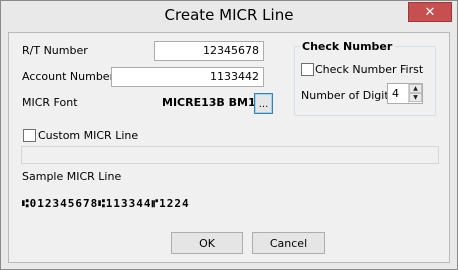 This screenshot has width=458, height=270. What do you see at coordinates (307, 69) in the screenshot?
I see `check-number-first-checkbox` at bounding box center [307, 69].